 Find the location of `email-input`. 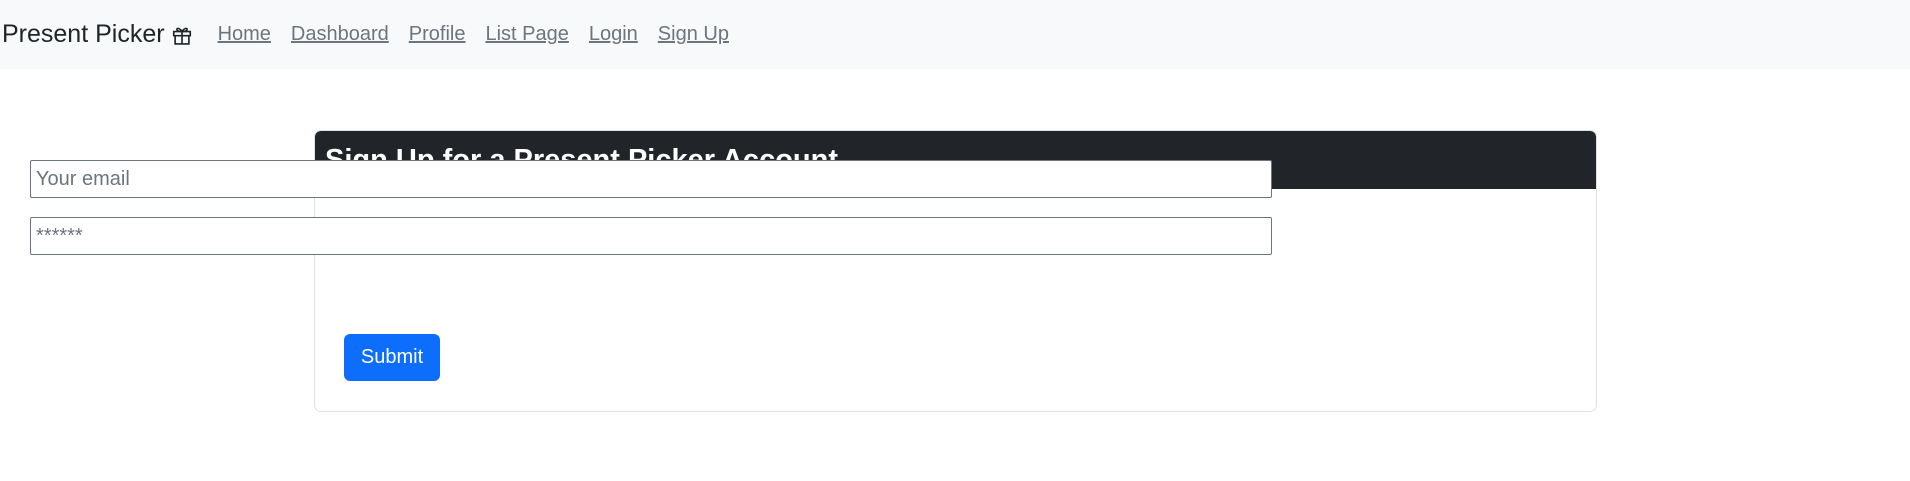

email-input is located at coordinates (651, 179).